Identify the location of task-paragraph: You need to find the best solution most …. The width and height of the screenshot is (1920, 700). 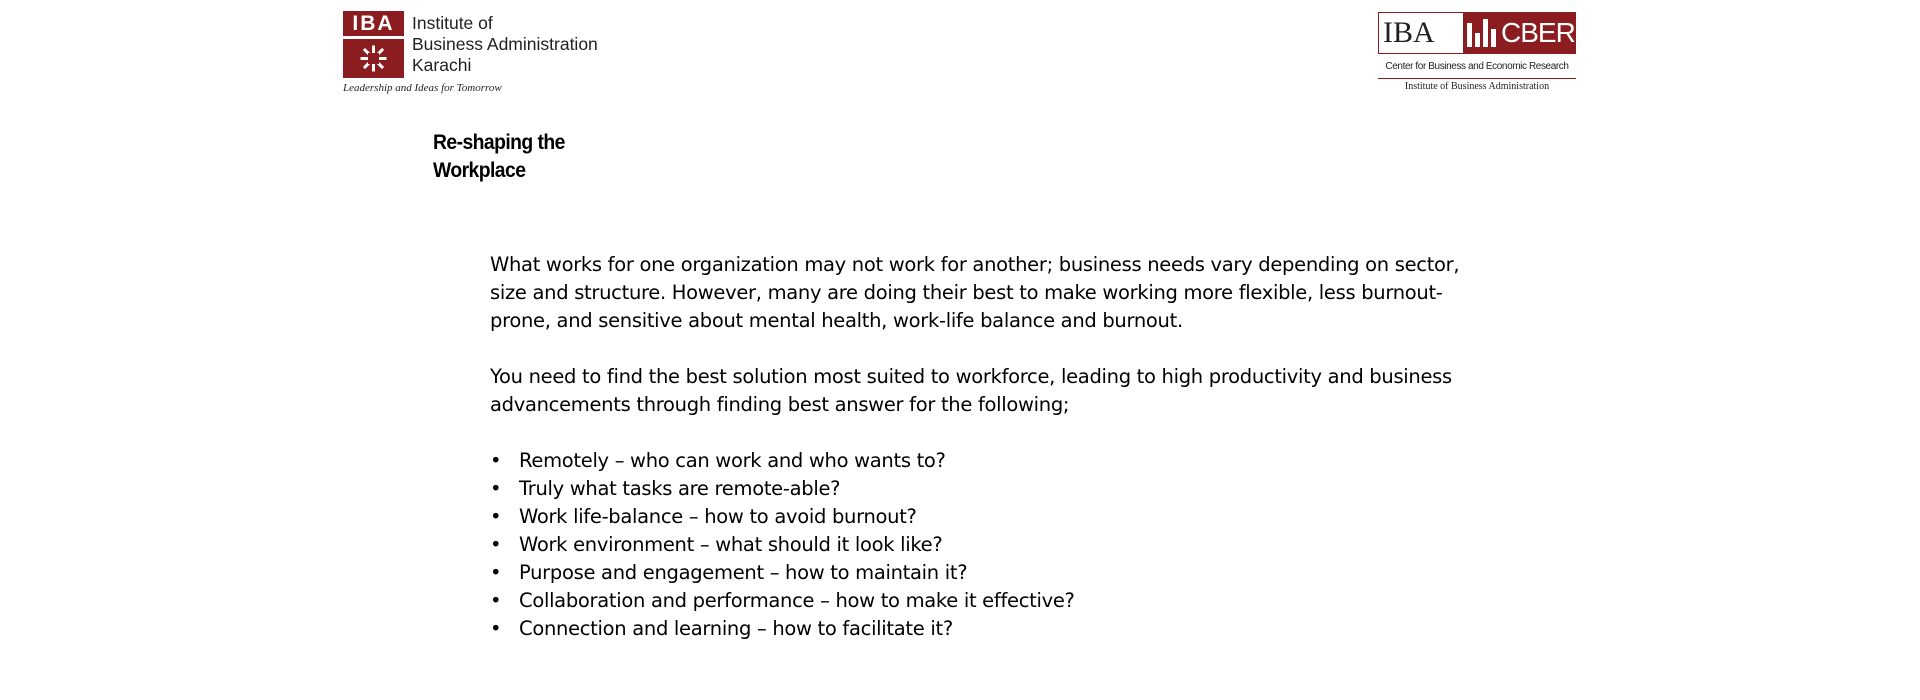
(990, 391).